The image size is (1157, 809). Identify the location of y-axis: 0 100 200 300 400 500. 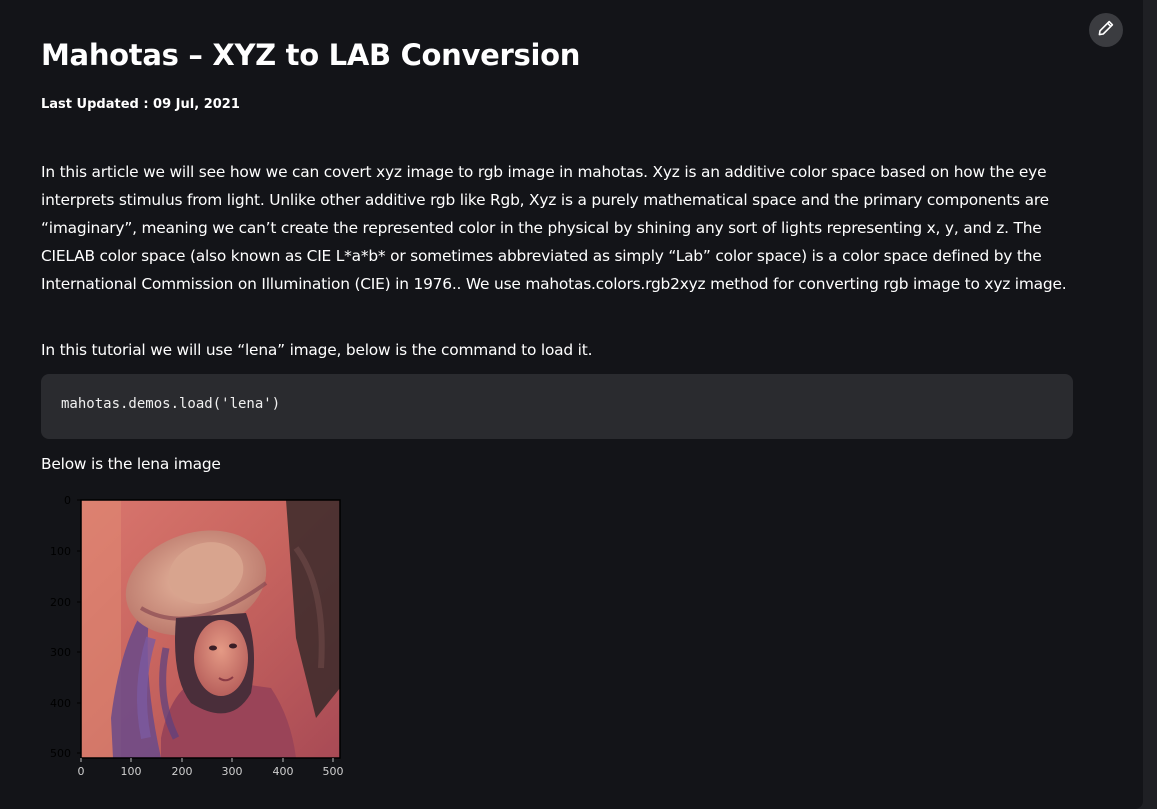
(65, 627).